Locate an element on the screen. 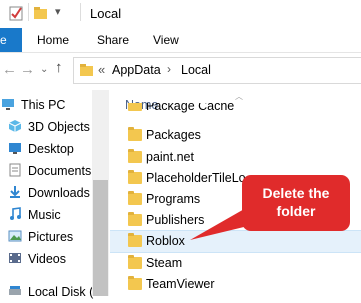  tab-home: Home is located at coordinates (53, 40).